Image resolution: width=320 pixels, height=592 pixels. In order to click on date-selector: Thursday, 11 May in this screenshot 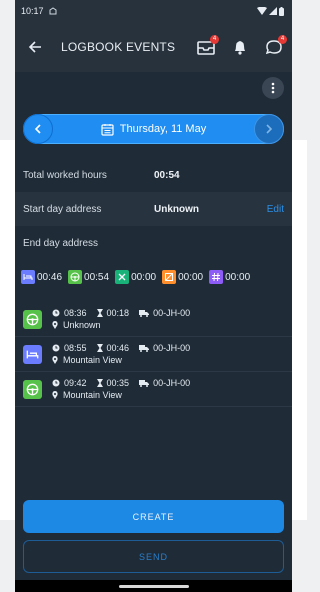, I will do `click(153, 129)`.